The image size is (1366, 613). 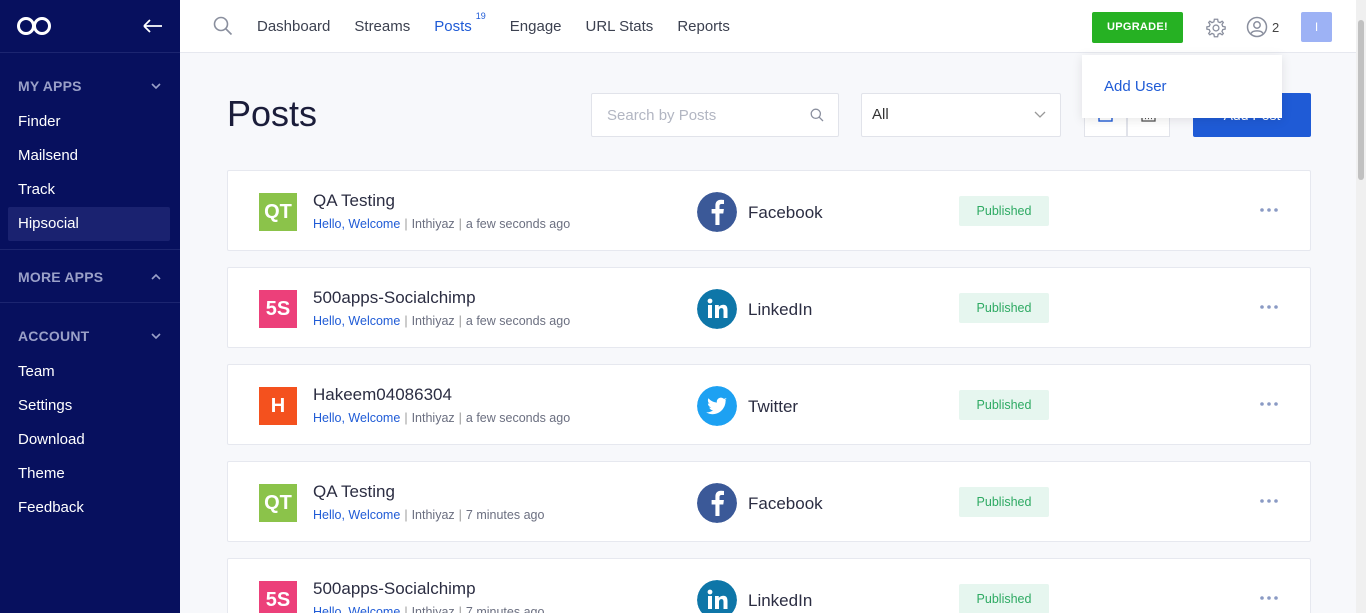 I want to click on sidebar-section-more-apps: MORE APPS, so click(x=90, y=276).